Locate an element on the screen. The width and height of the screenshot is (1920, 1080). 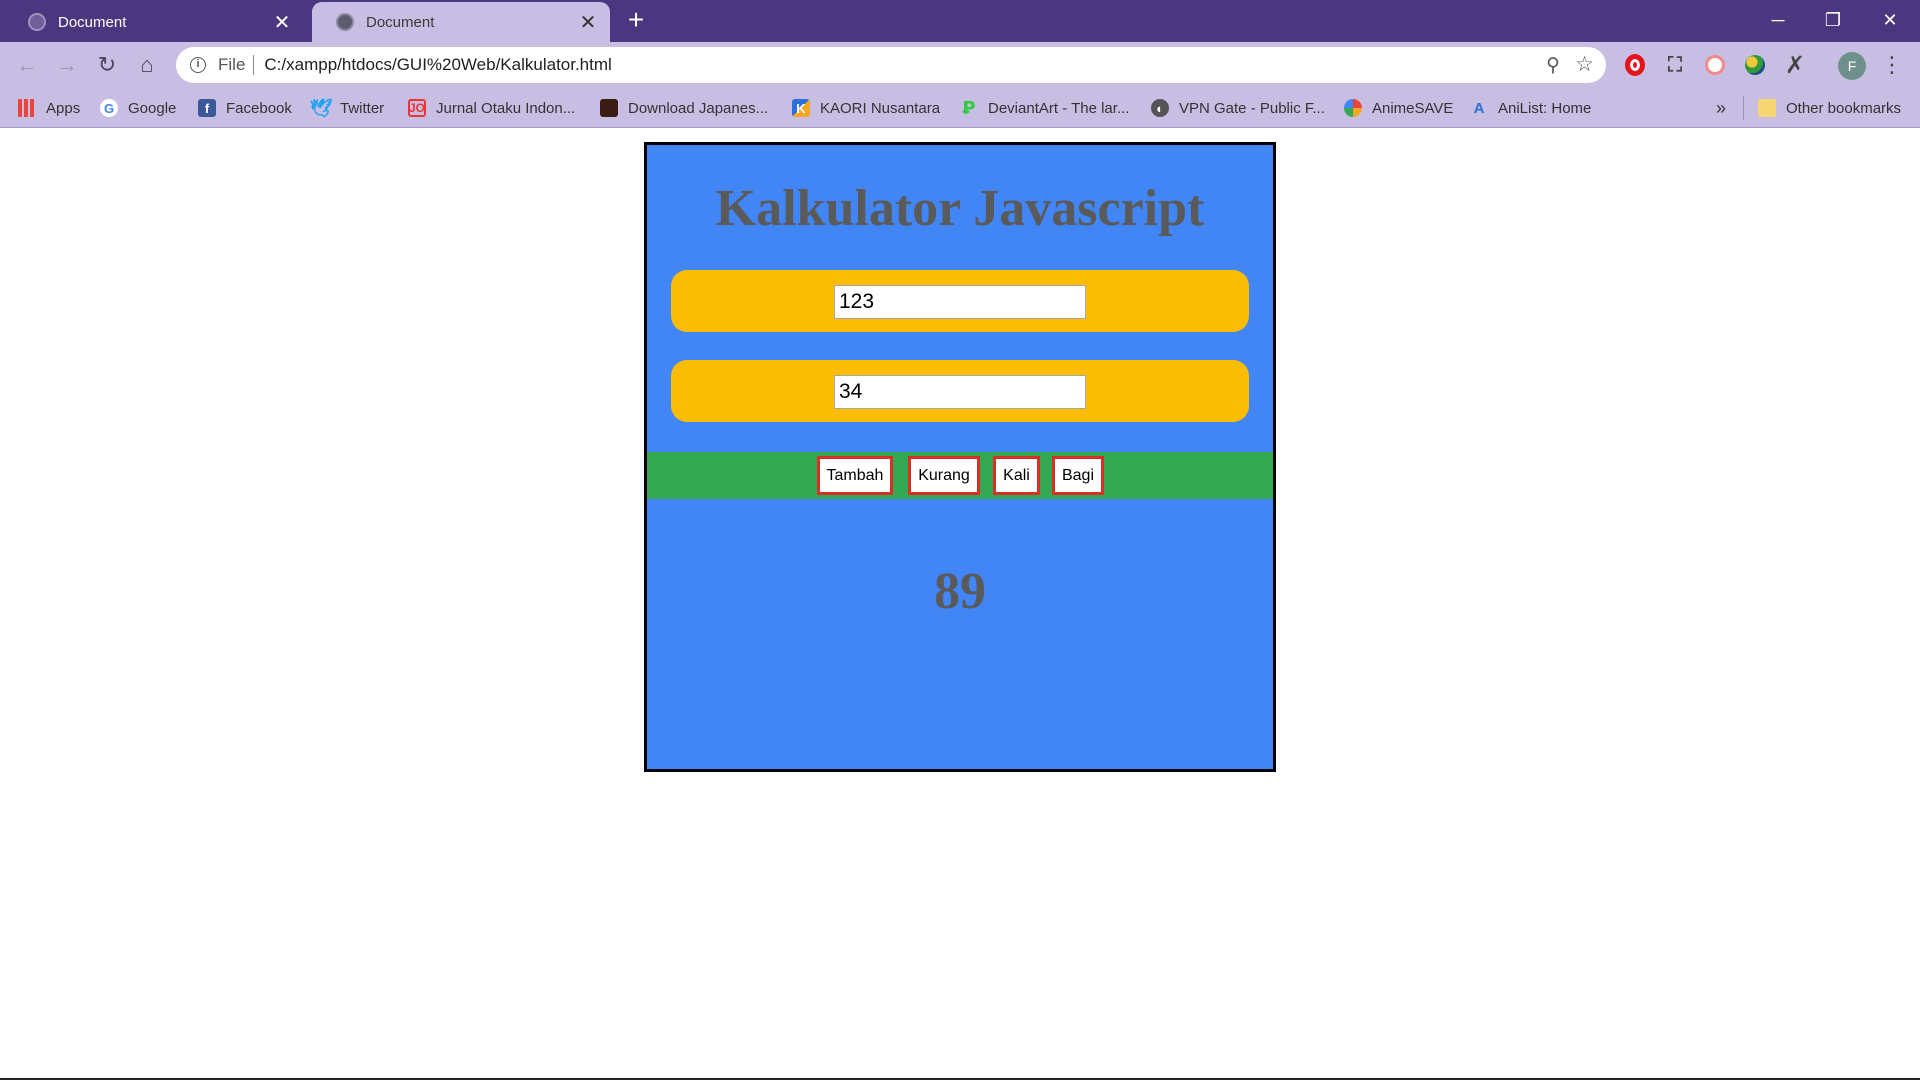
divider is located at coordinates (254, 65).